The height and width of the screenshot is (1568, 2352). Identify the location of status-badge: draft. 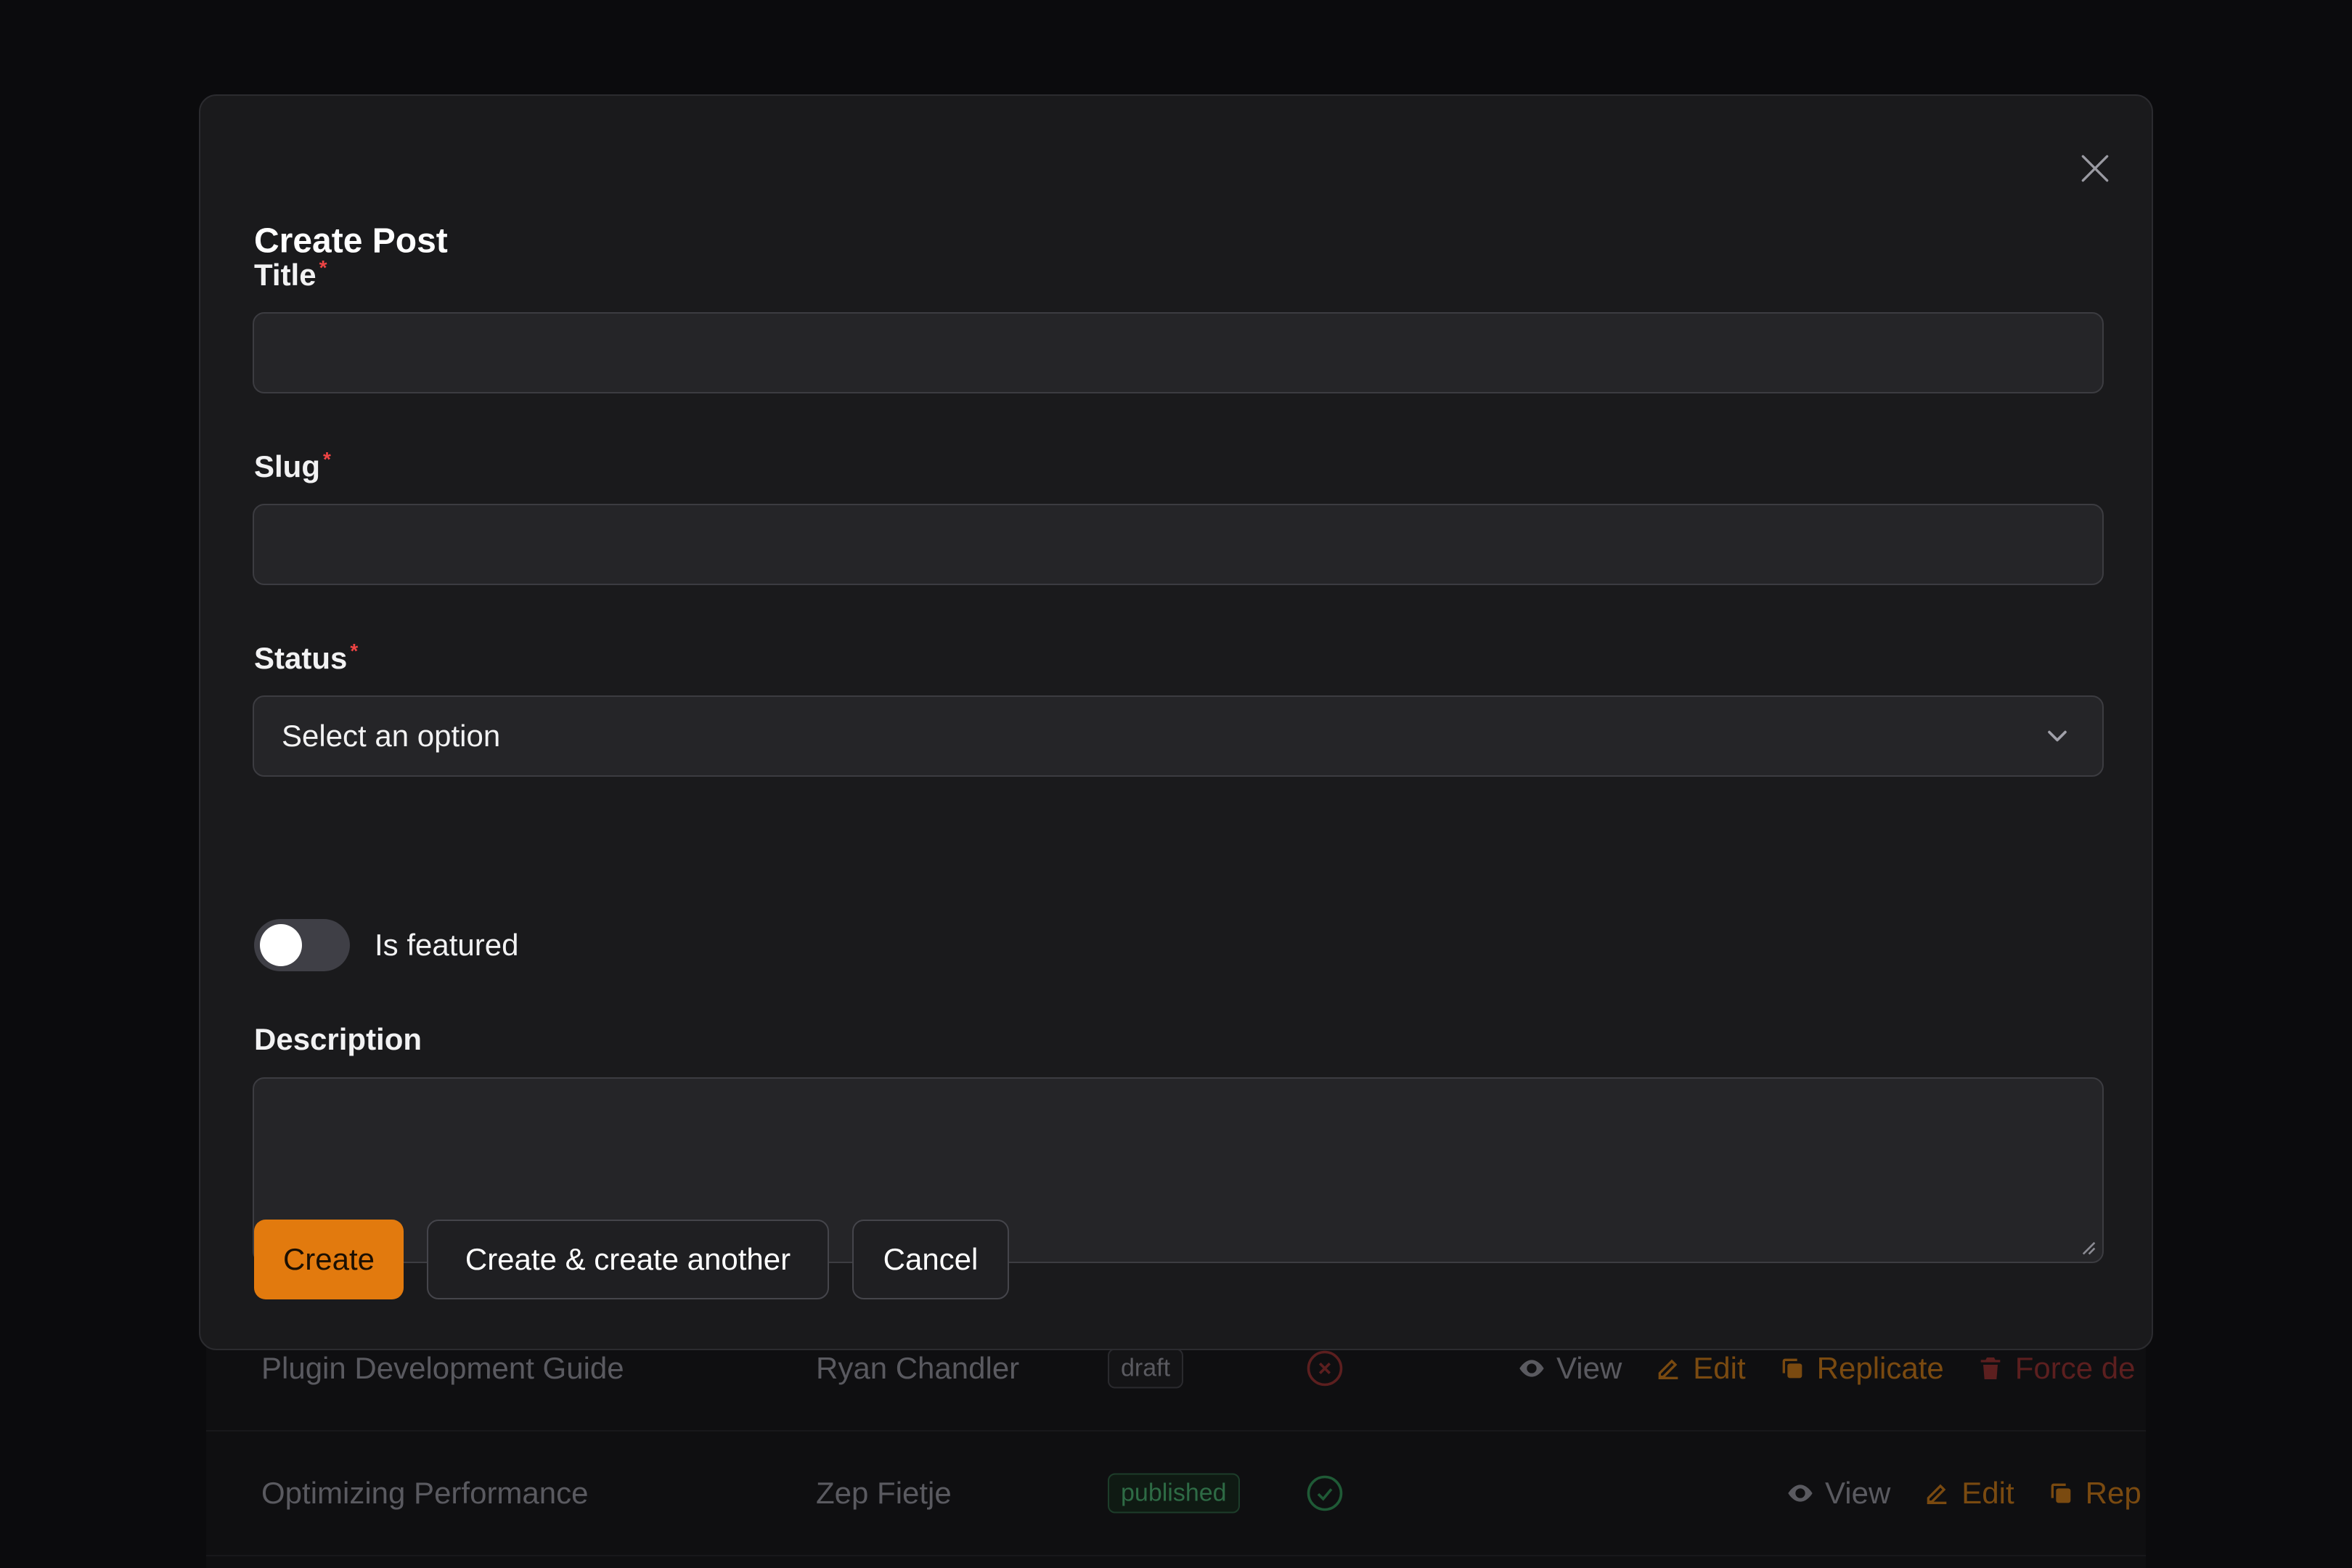
(1146, 1369).